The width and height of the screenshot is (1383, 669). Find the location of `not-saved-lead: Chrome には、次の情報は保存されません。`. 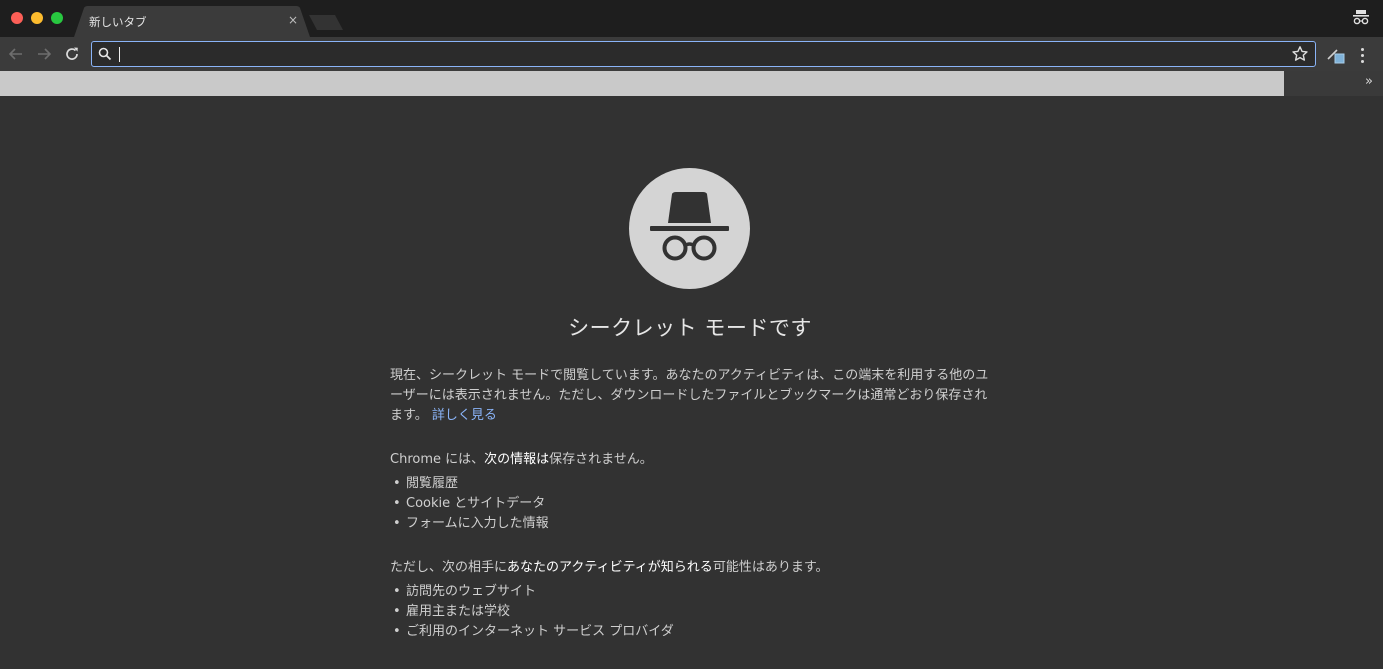

not-saved-lead: Chrome には、次の情報は保存されません。 is located at coordinates (690, 460).